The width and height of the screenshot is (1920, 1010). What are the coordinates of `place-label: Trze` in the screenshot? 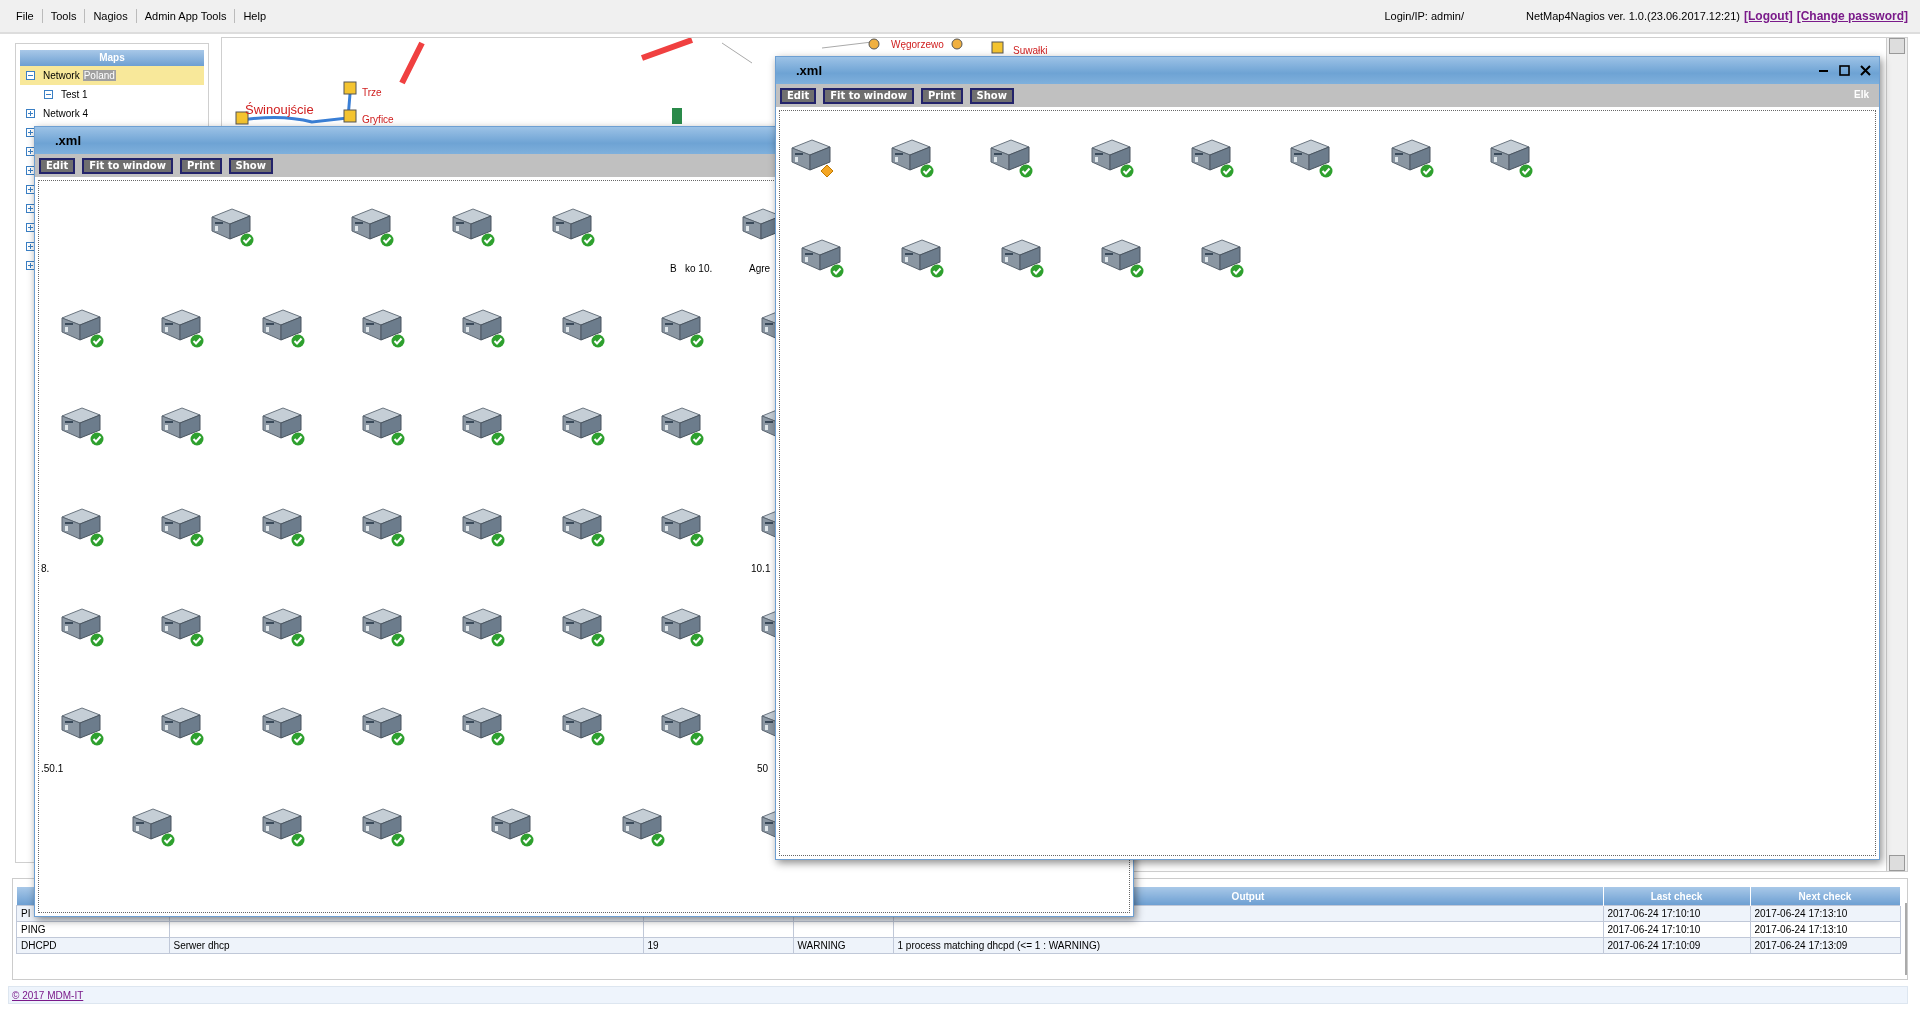 It's located at (372, 92).